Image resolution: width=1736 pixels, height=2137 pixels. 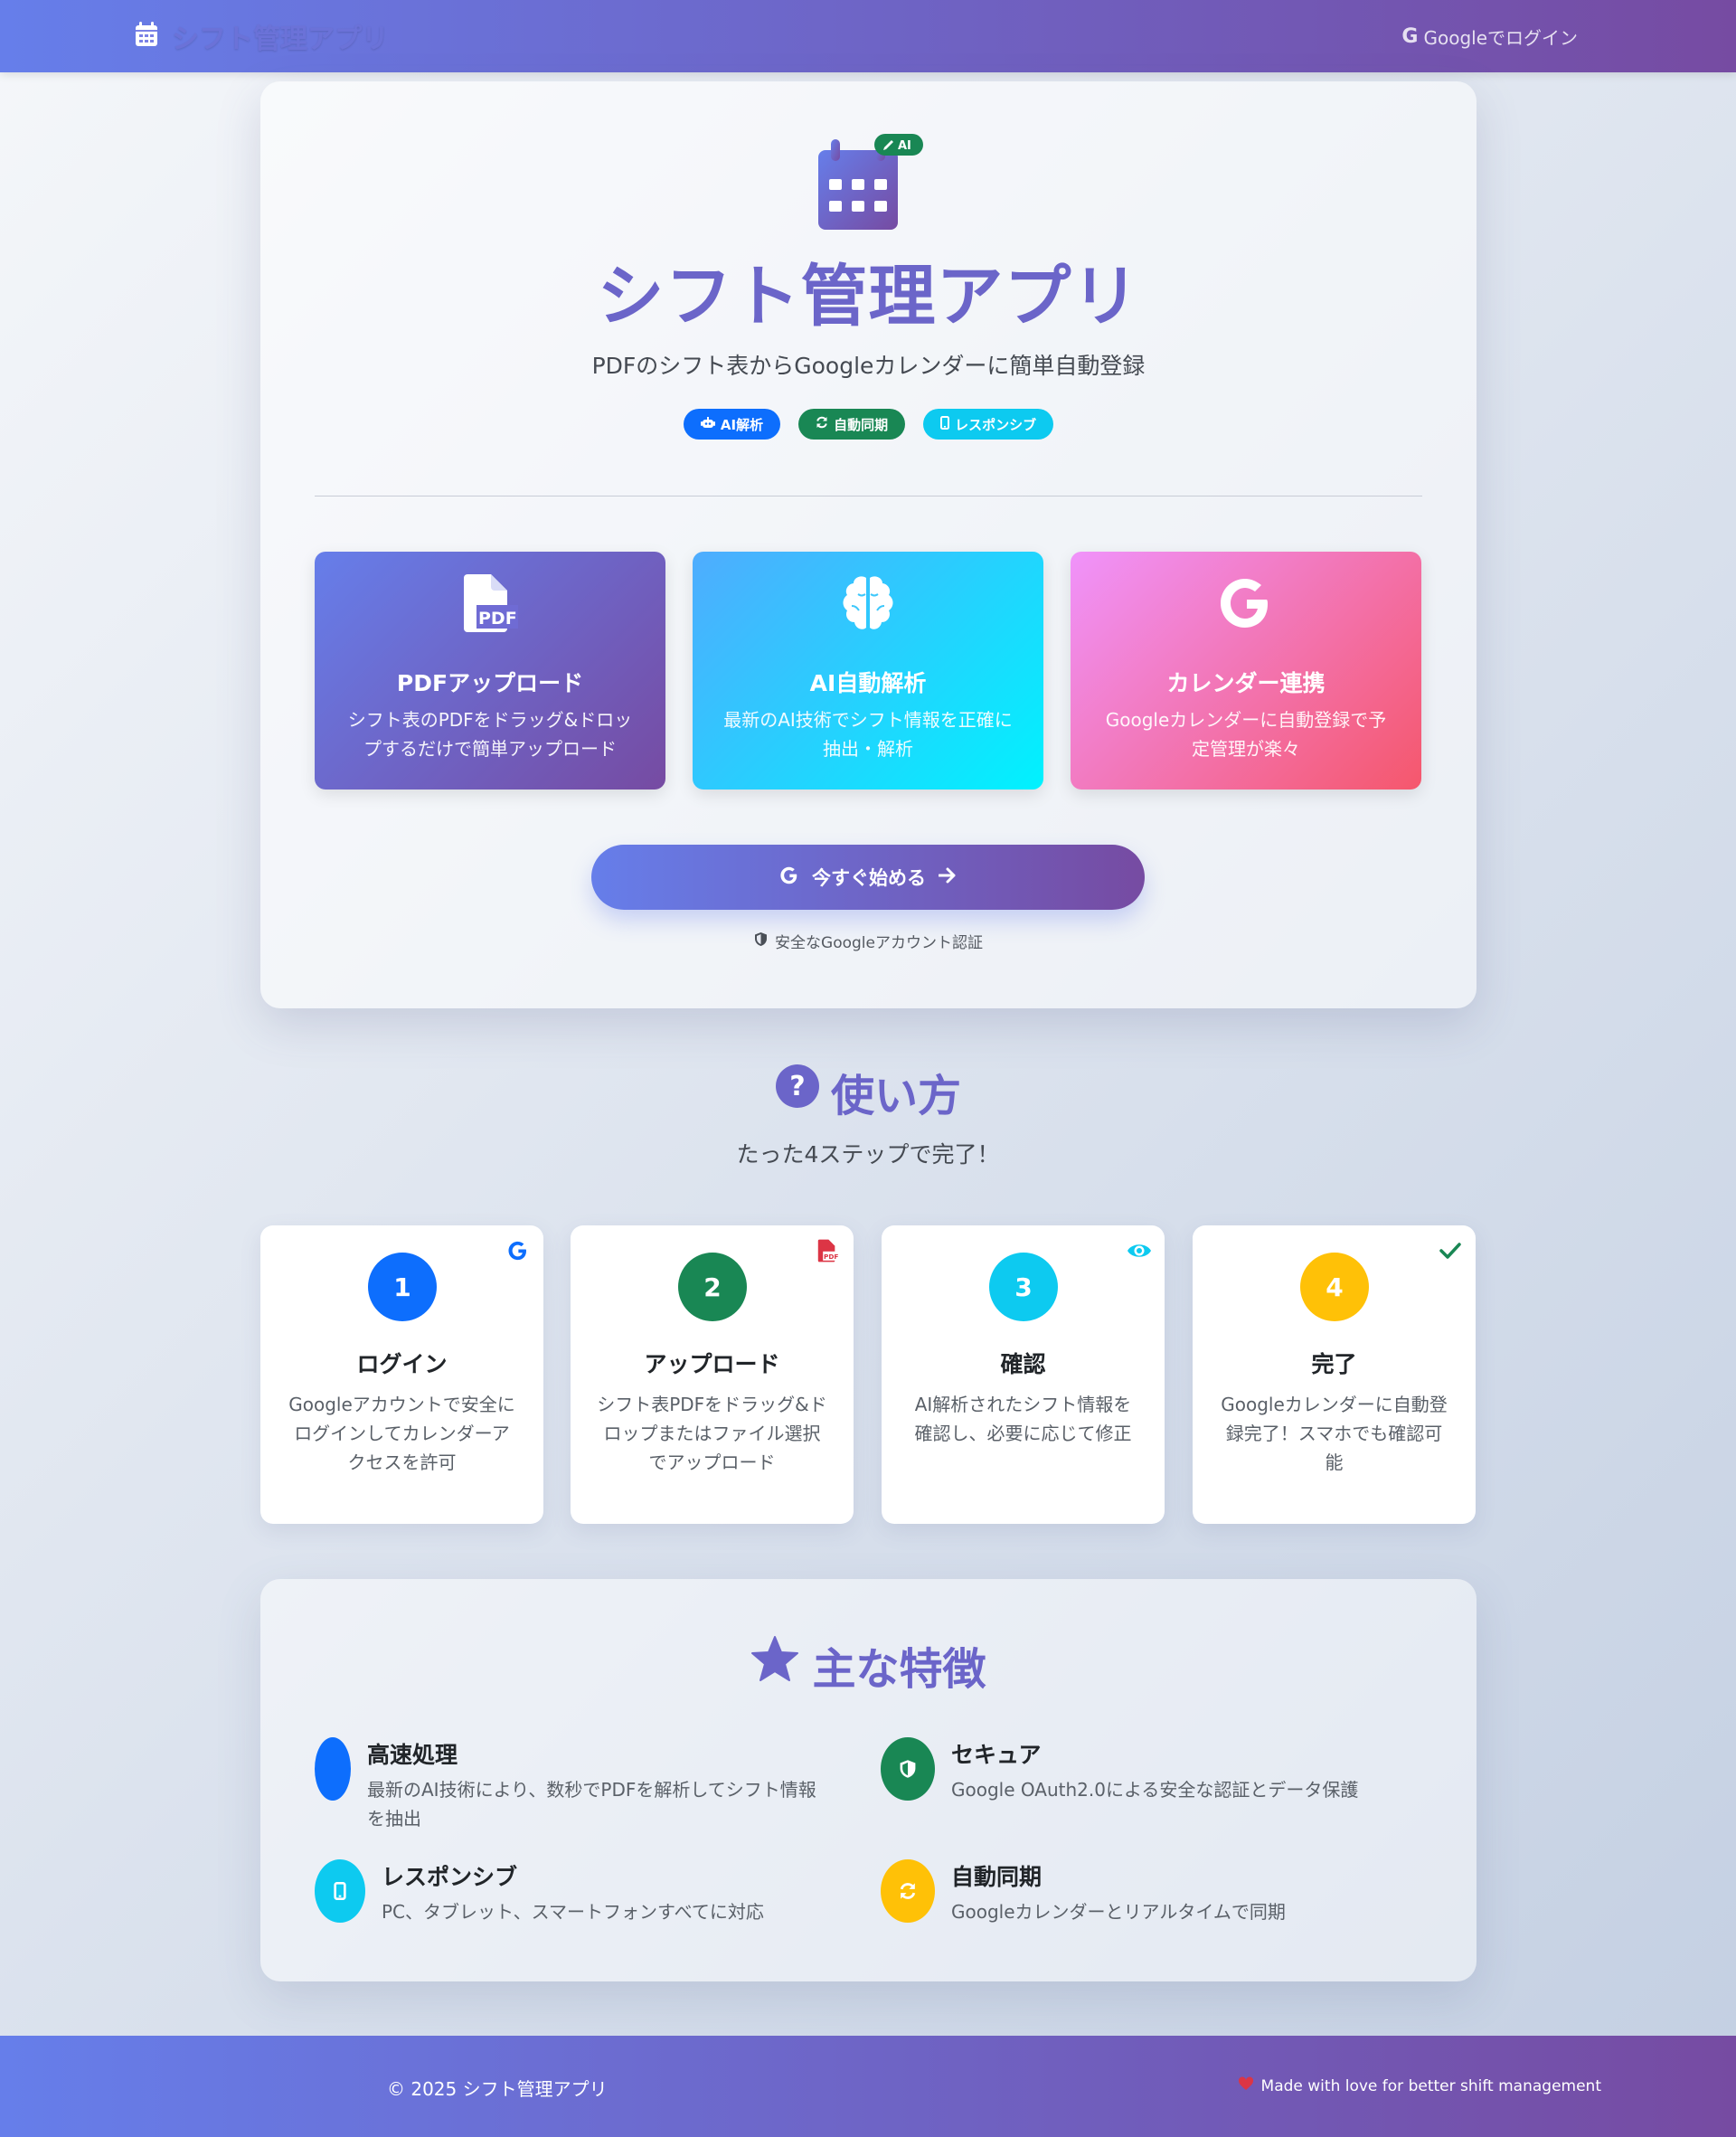 I want to click on get-started-button: 今すぐ始める, so click(x=868, y=877).